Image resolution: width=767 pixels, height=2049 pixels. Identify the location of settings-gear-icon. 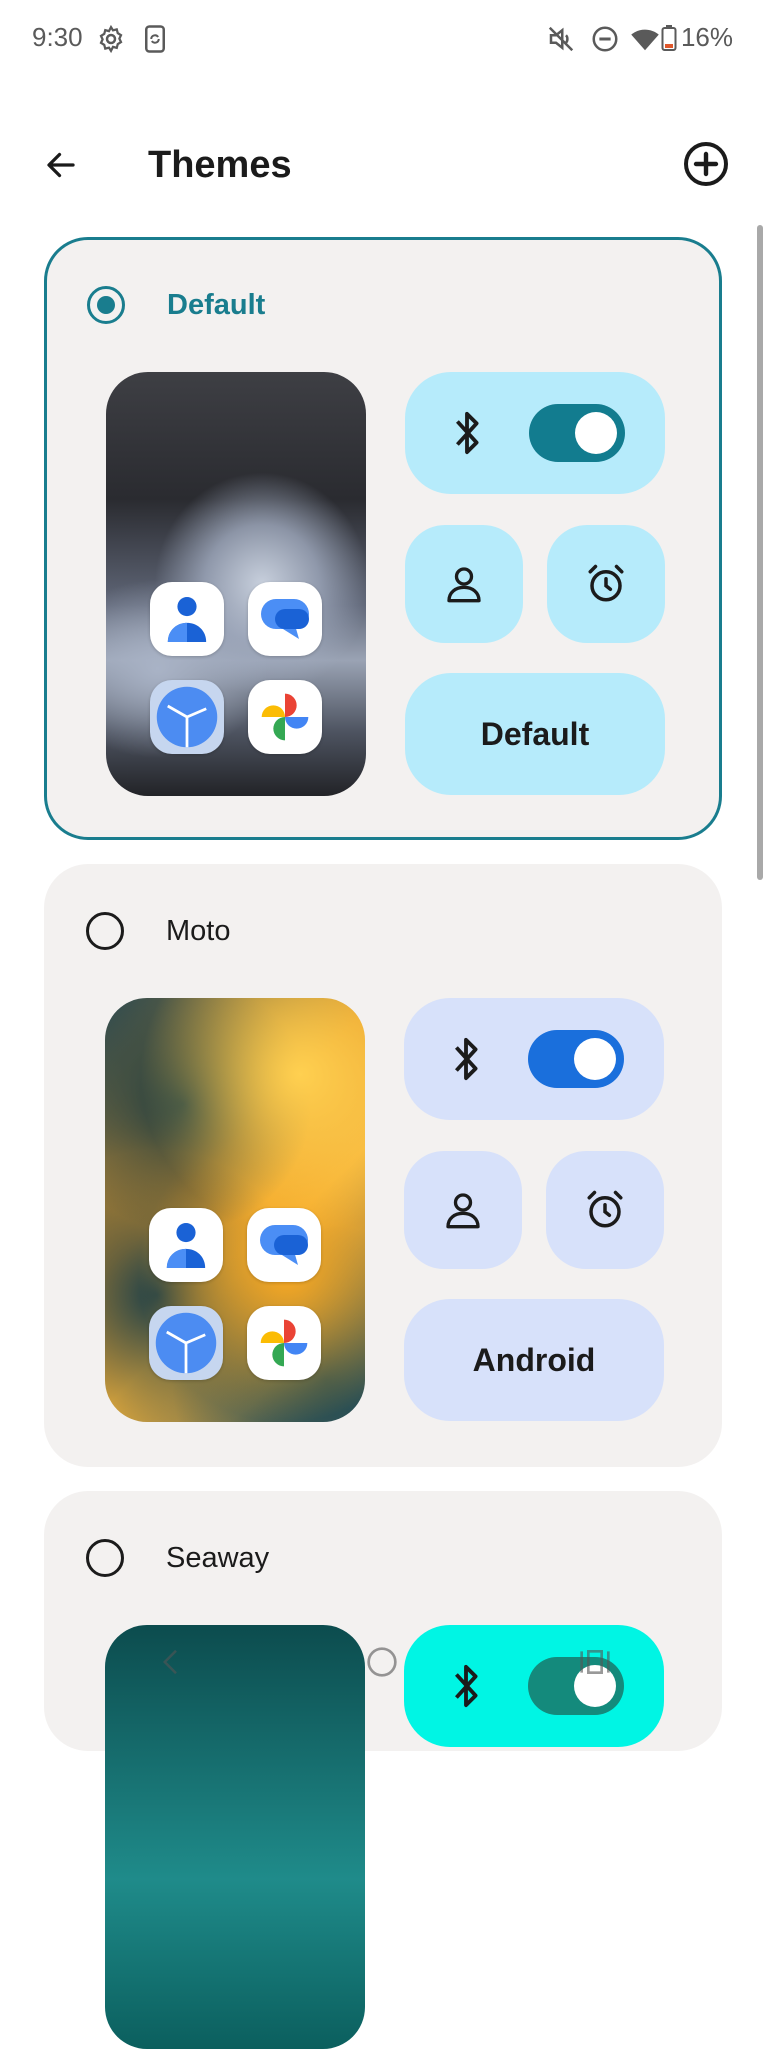
(111, 39).